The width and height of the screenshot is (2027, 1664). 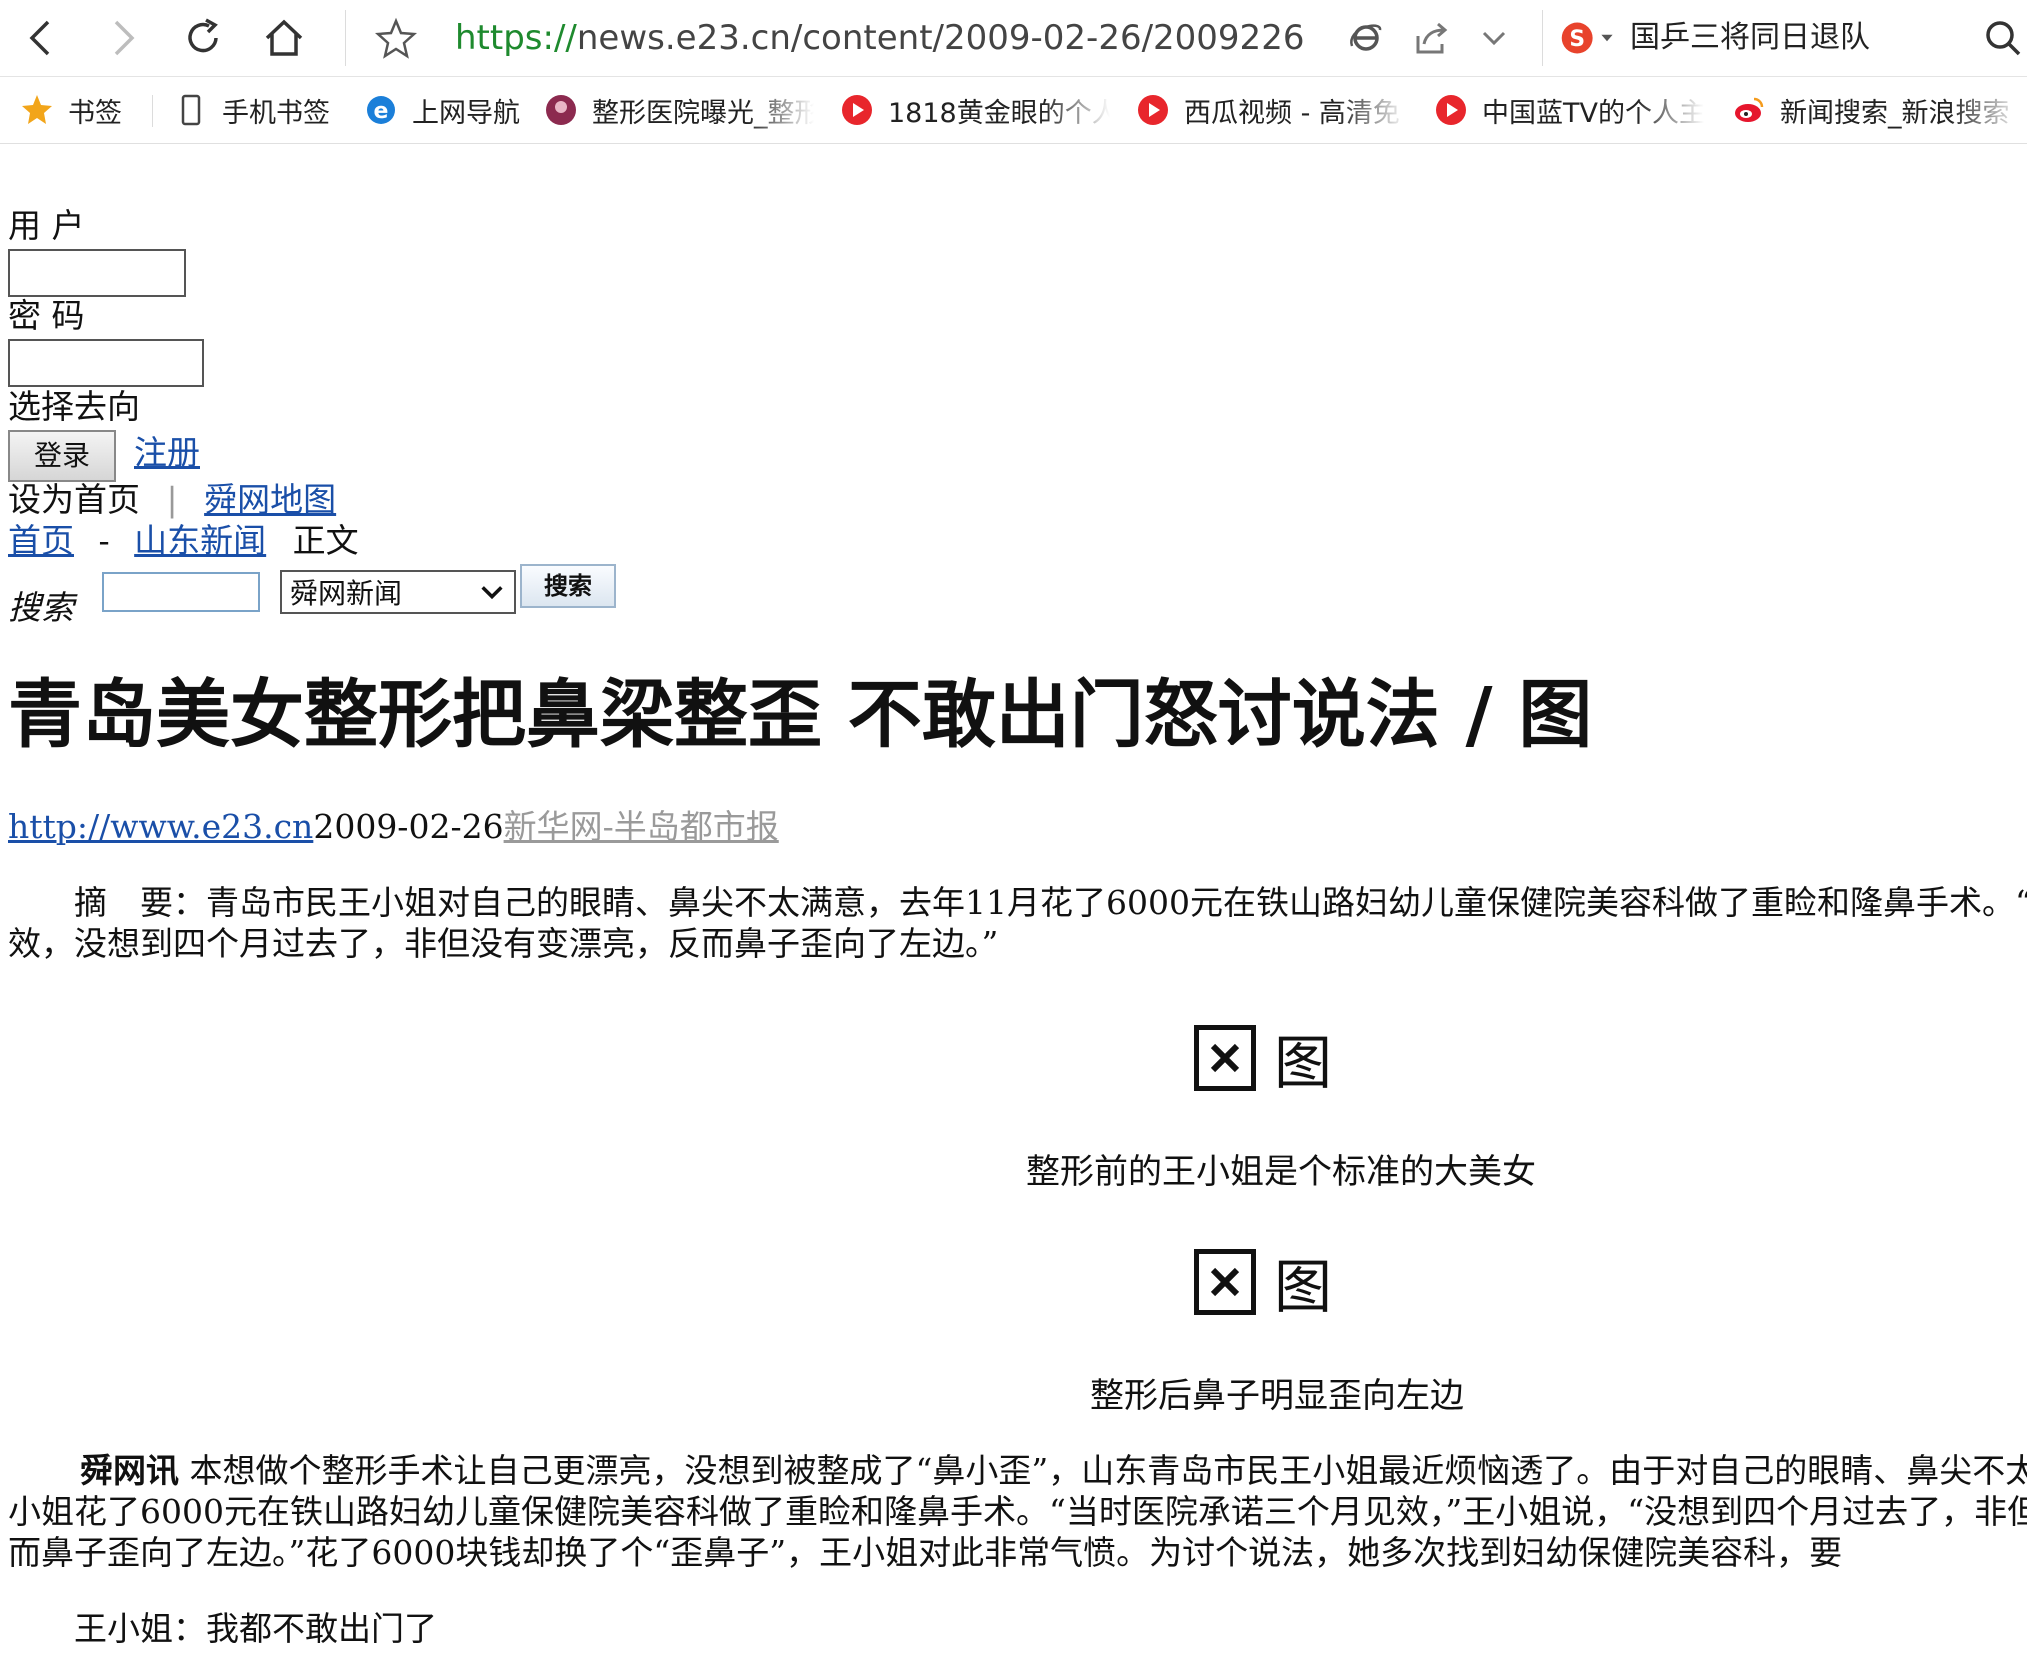 I want to click on url-scheme: https://, so click(x=516, y=38).